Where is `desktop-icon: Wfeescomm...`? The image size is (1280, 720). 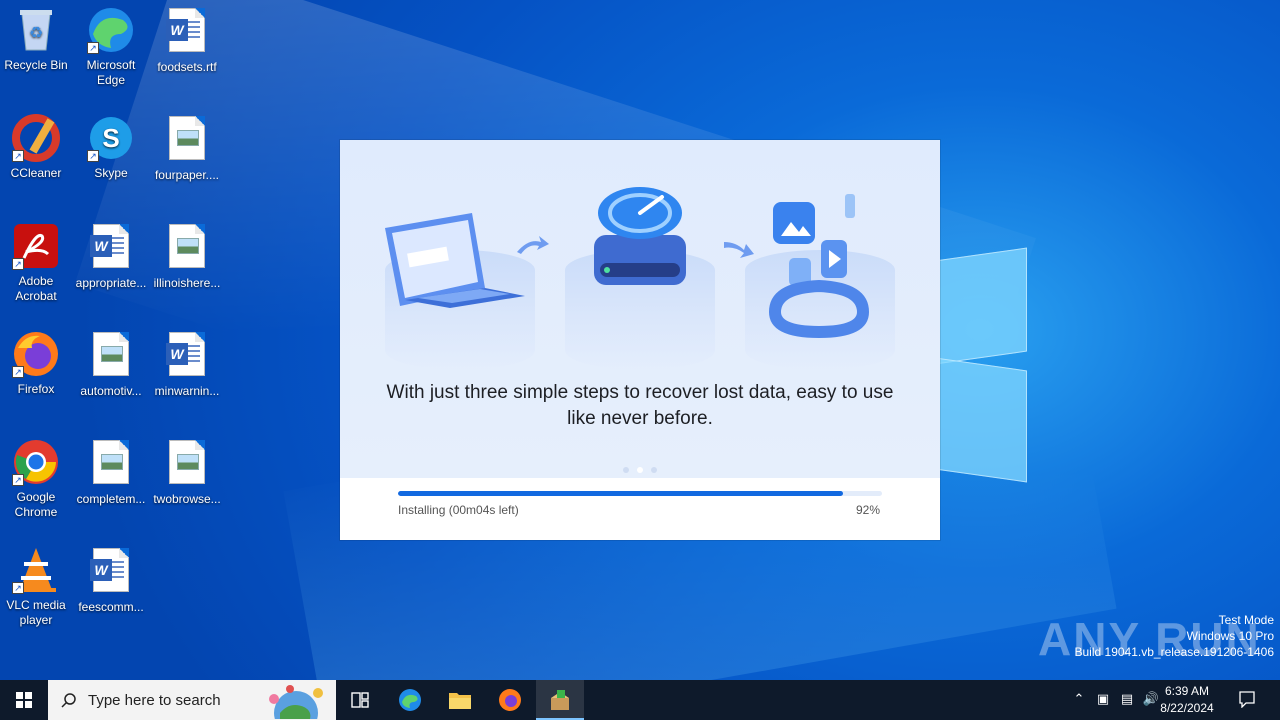 desktop-icon: Wfeescomm... is located at coordinates (111, 580).